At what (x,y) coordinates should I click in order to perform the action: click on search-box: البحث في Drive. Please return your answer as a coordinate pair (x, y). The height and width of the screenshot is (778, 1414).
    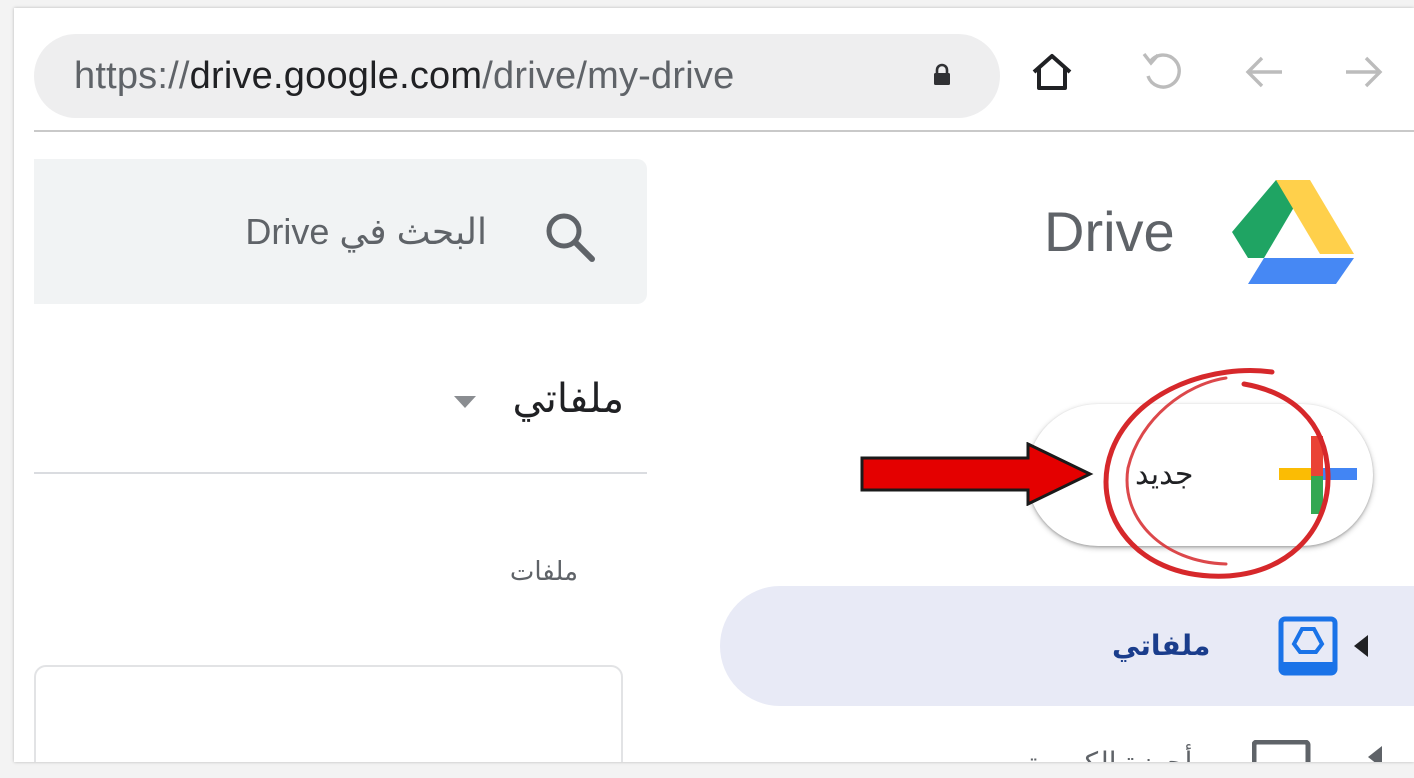
    Looking at the image, I should click on (340, 231).